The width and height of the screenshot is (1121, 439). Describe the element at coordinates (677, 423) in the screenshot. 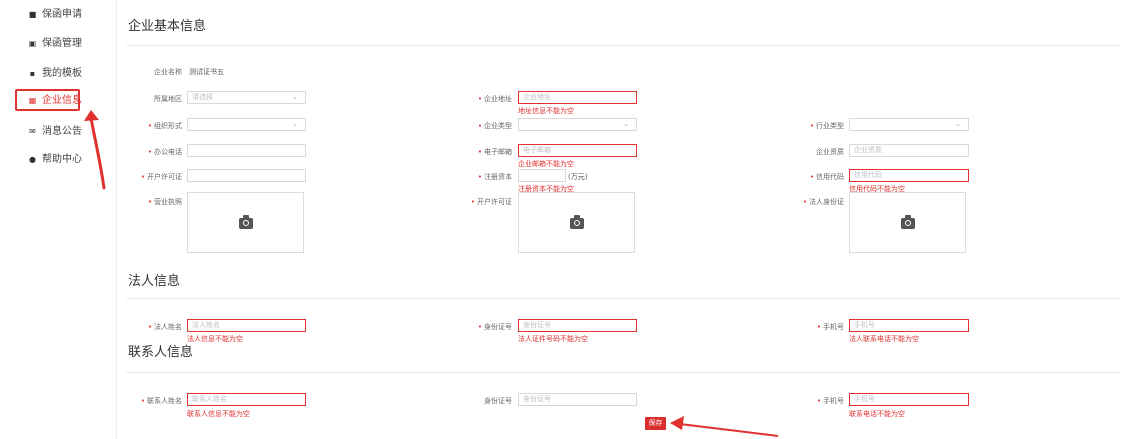

I see `save-arrowhead` at that location.